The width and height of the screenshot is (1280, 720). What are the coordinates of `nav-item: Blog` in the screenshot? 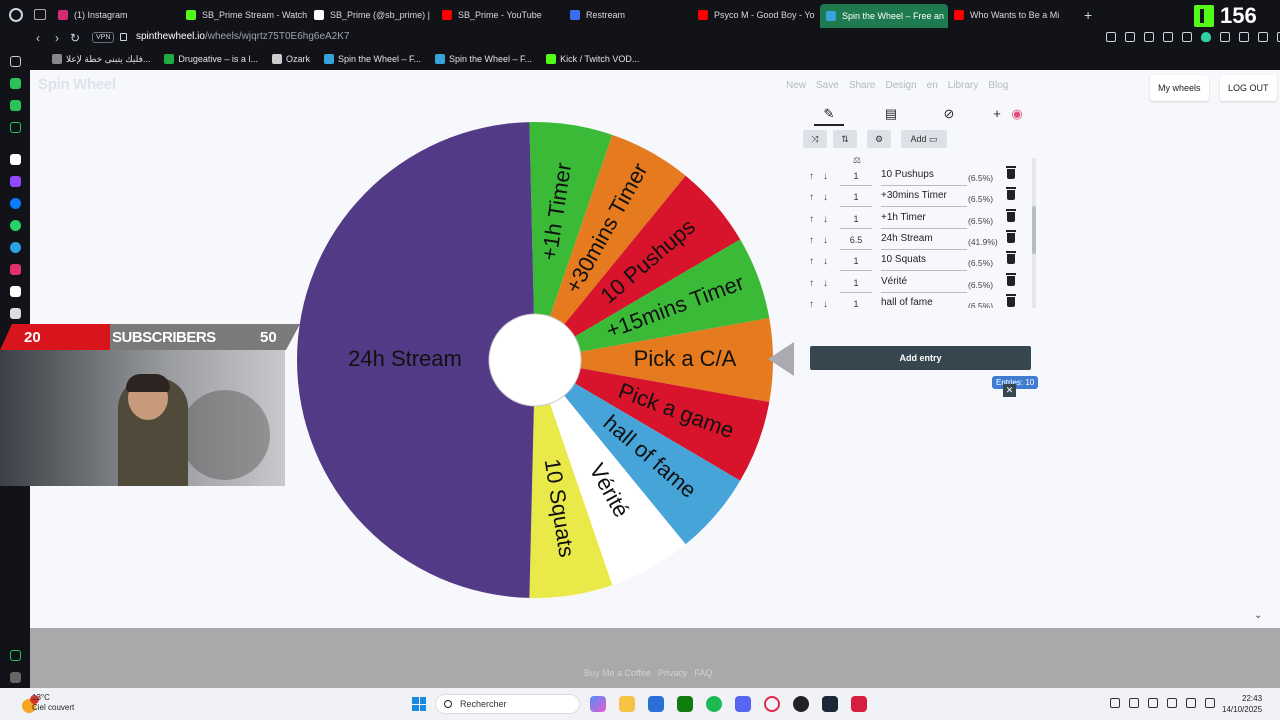 It's located at (998, 85).